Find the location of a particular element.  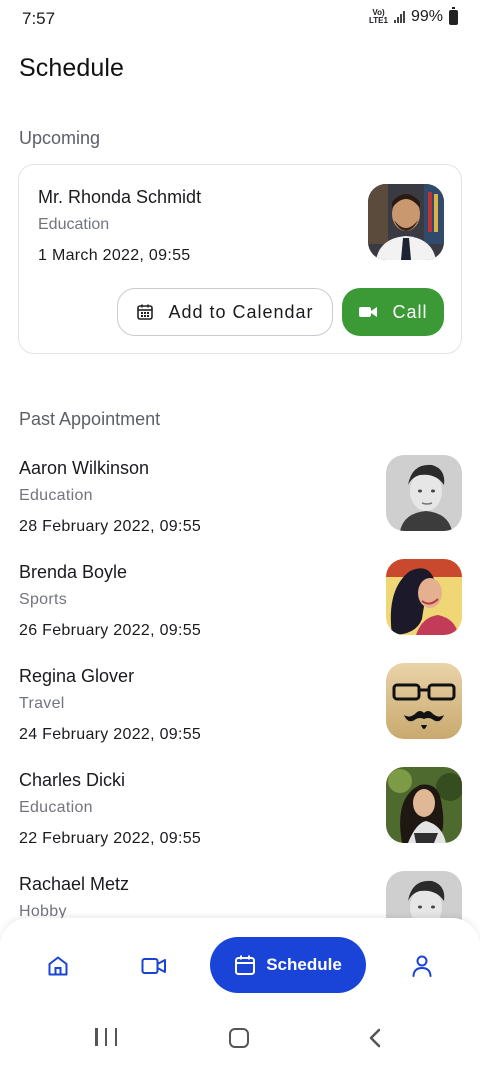

add-to-calendar-label: Add to Calendar is located at coordinates (241, 311).